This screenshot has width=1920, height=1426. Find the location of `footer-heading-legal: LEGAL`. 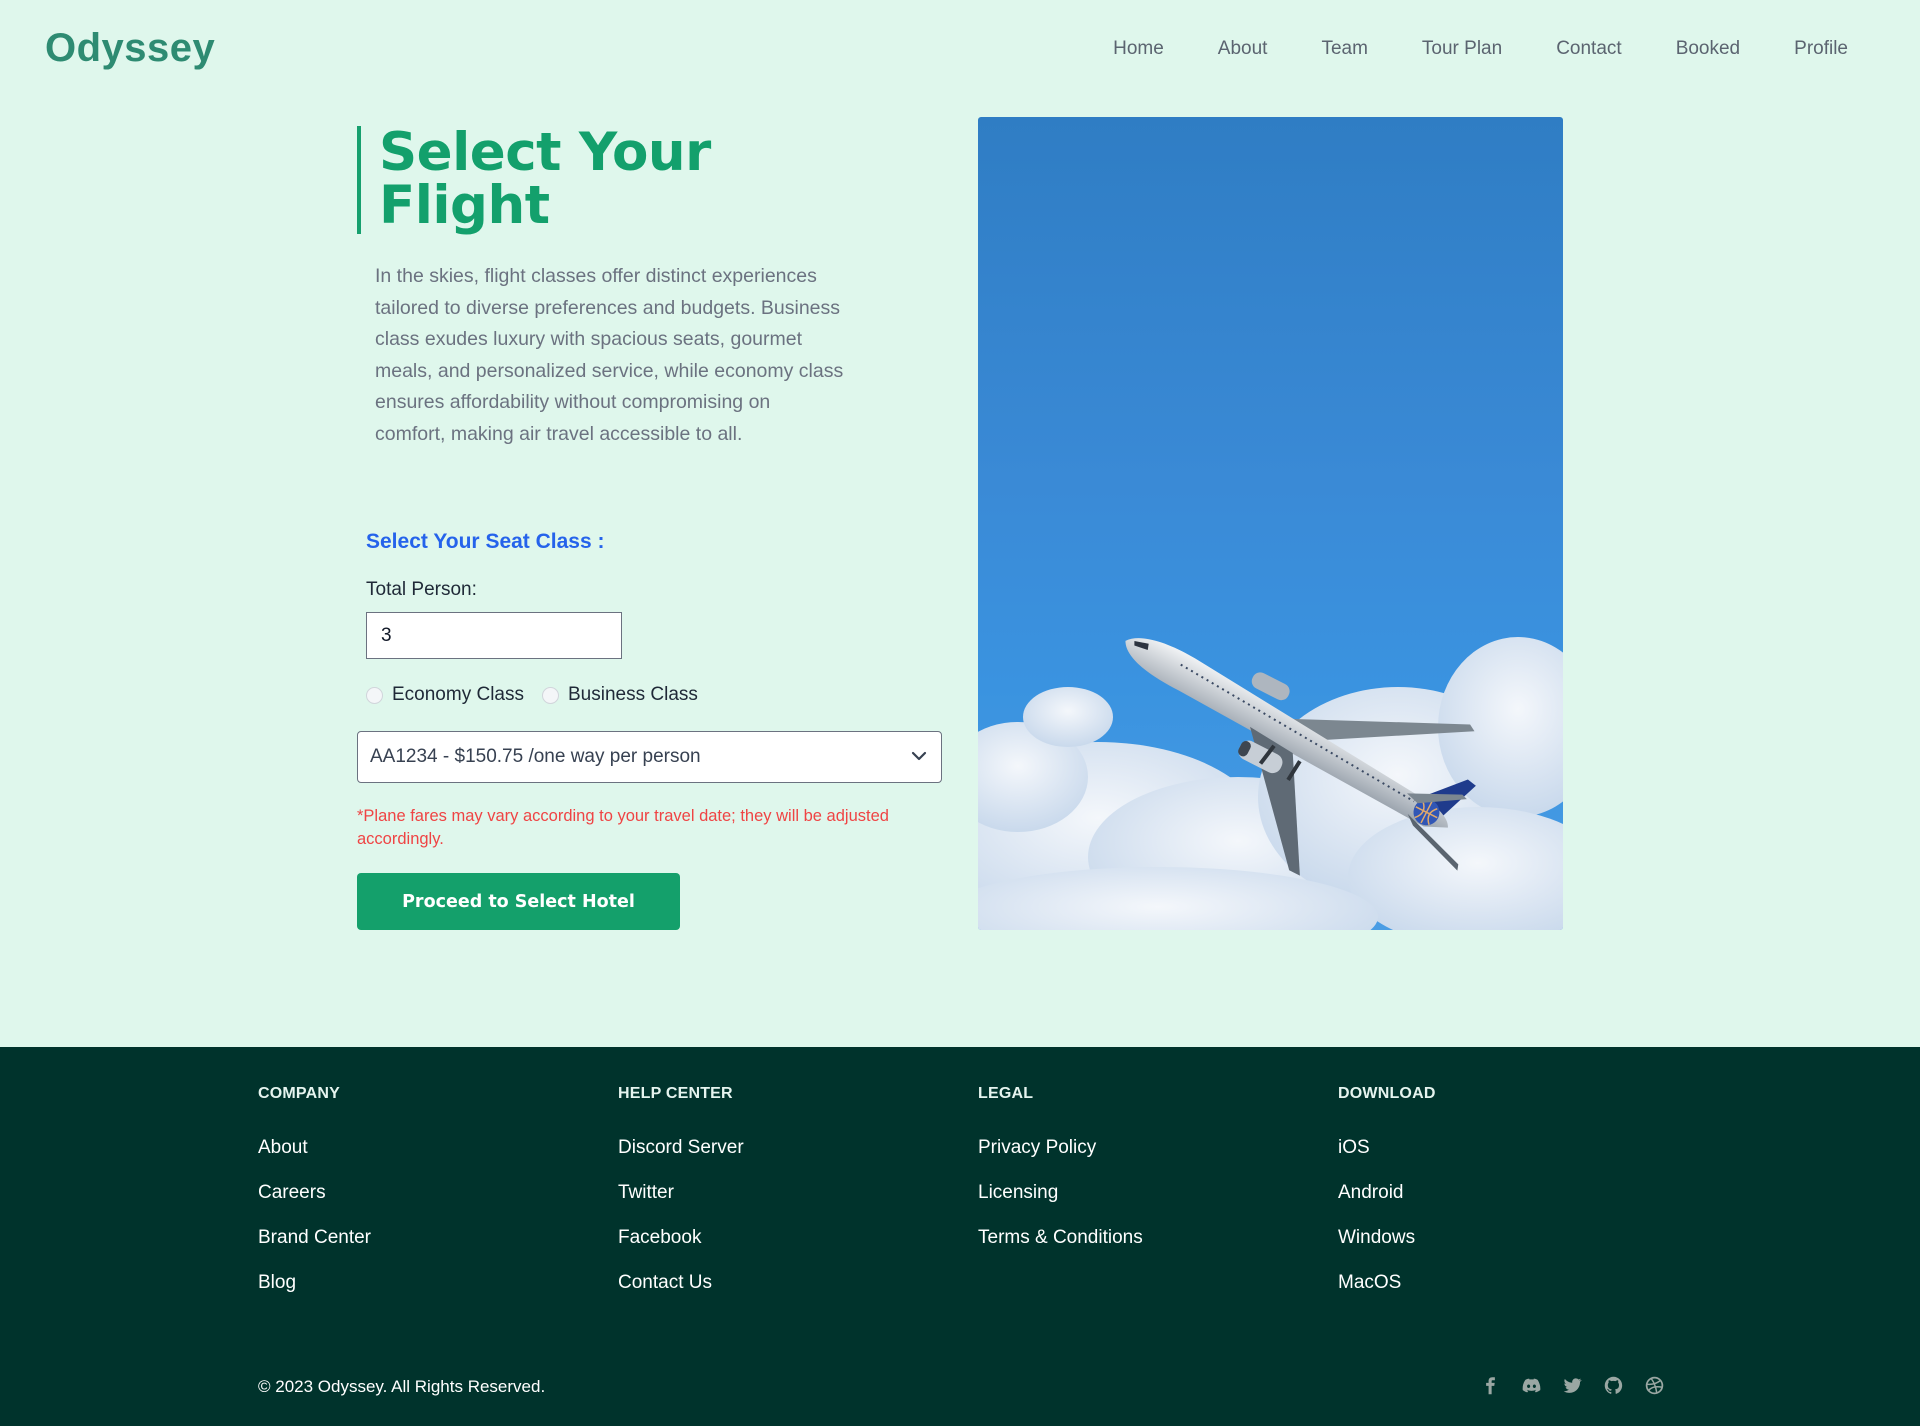

footer-heading-legal: LEGAL is located at coordinates (1006, 1093).